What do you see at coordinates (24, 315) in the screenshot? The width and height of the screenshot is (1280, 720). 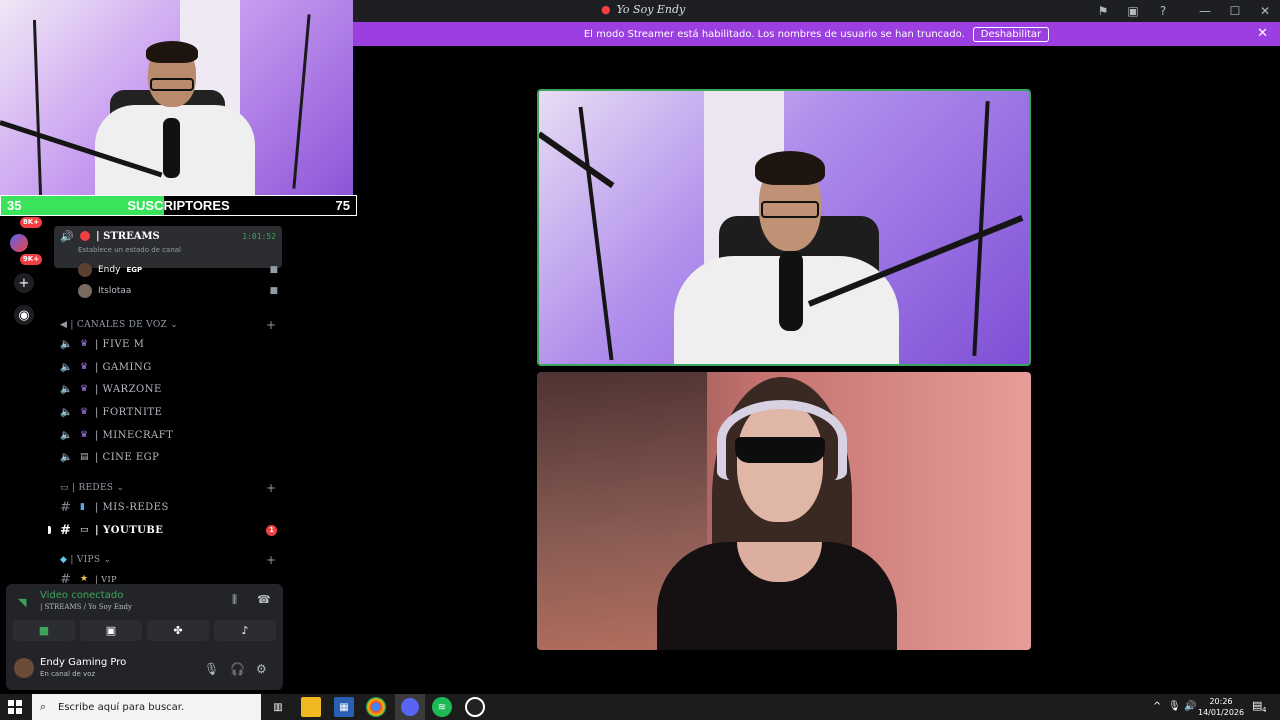 I see `explore-compass-icon: ◉` at bounding box center [24, 315].